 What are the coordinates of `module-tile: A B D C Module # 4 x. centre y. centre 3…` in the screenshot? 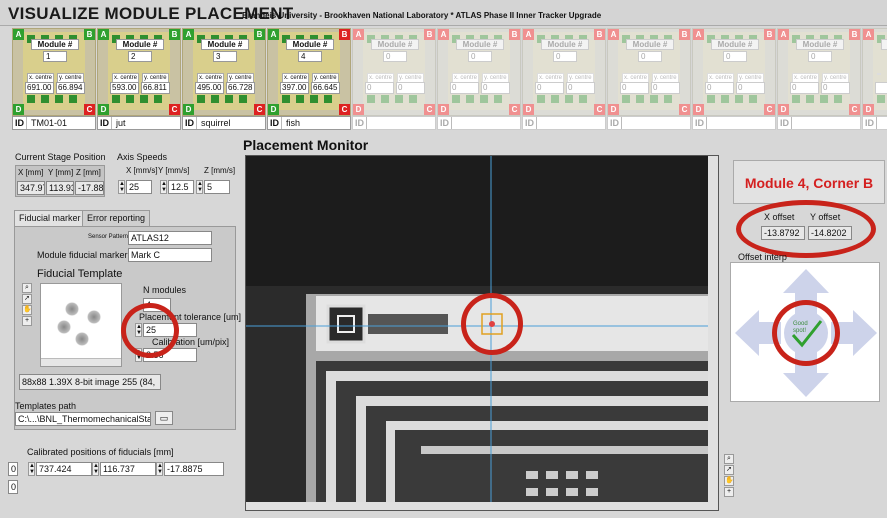 It's located at (309, 72).